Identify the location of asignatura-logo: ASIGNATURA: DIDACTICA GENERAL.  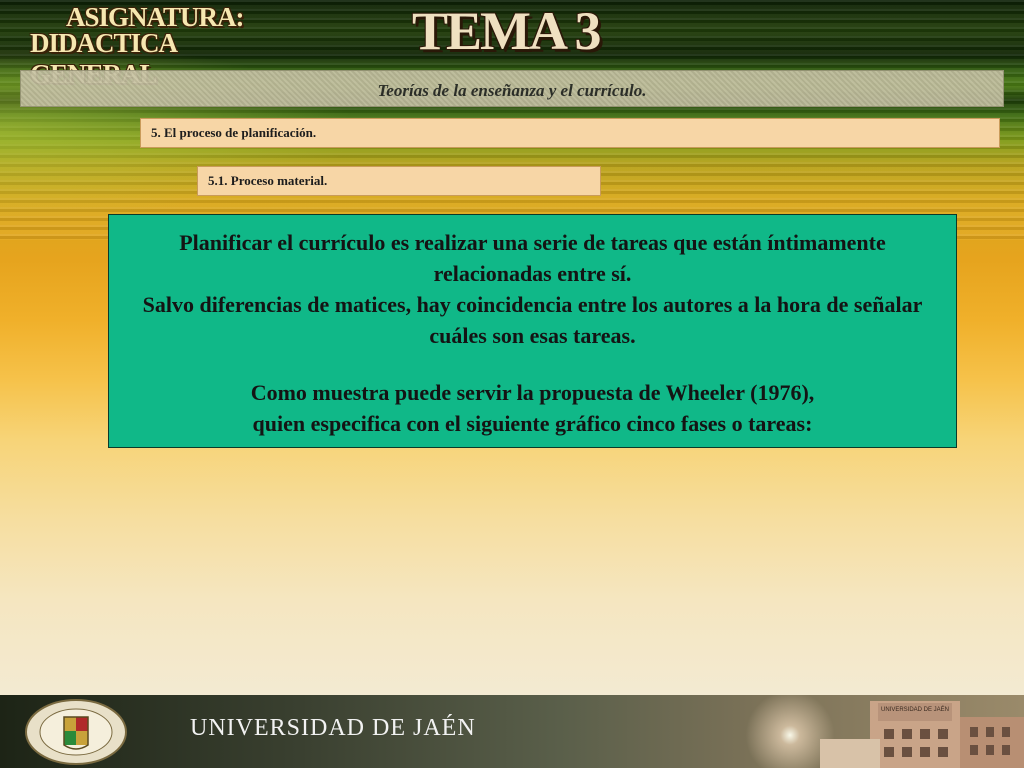
(155, 45).